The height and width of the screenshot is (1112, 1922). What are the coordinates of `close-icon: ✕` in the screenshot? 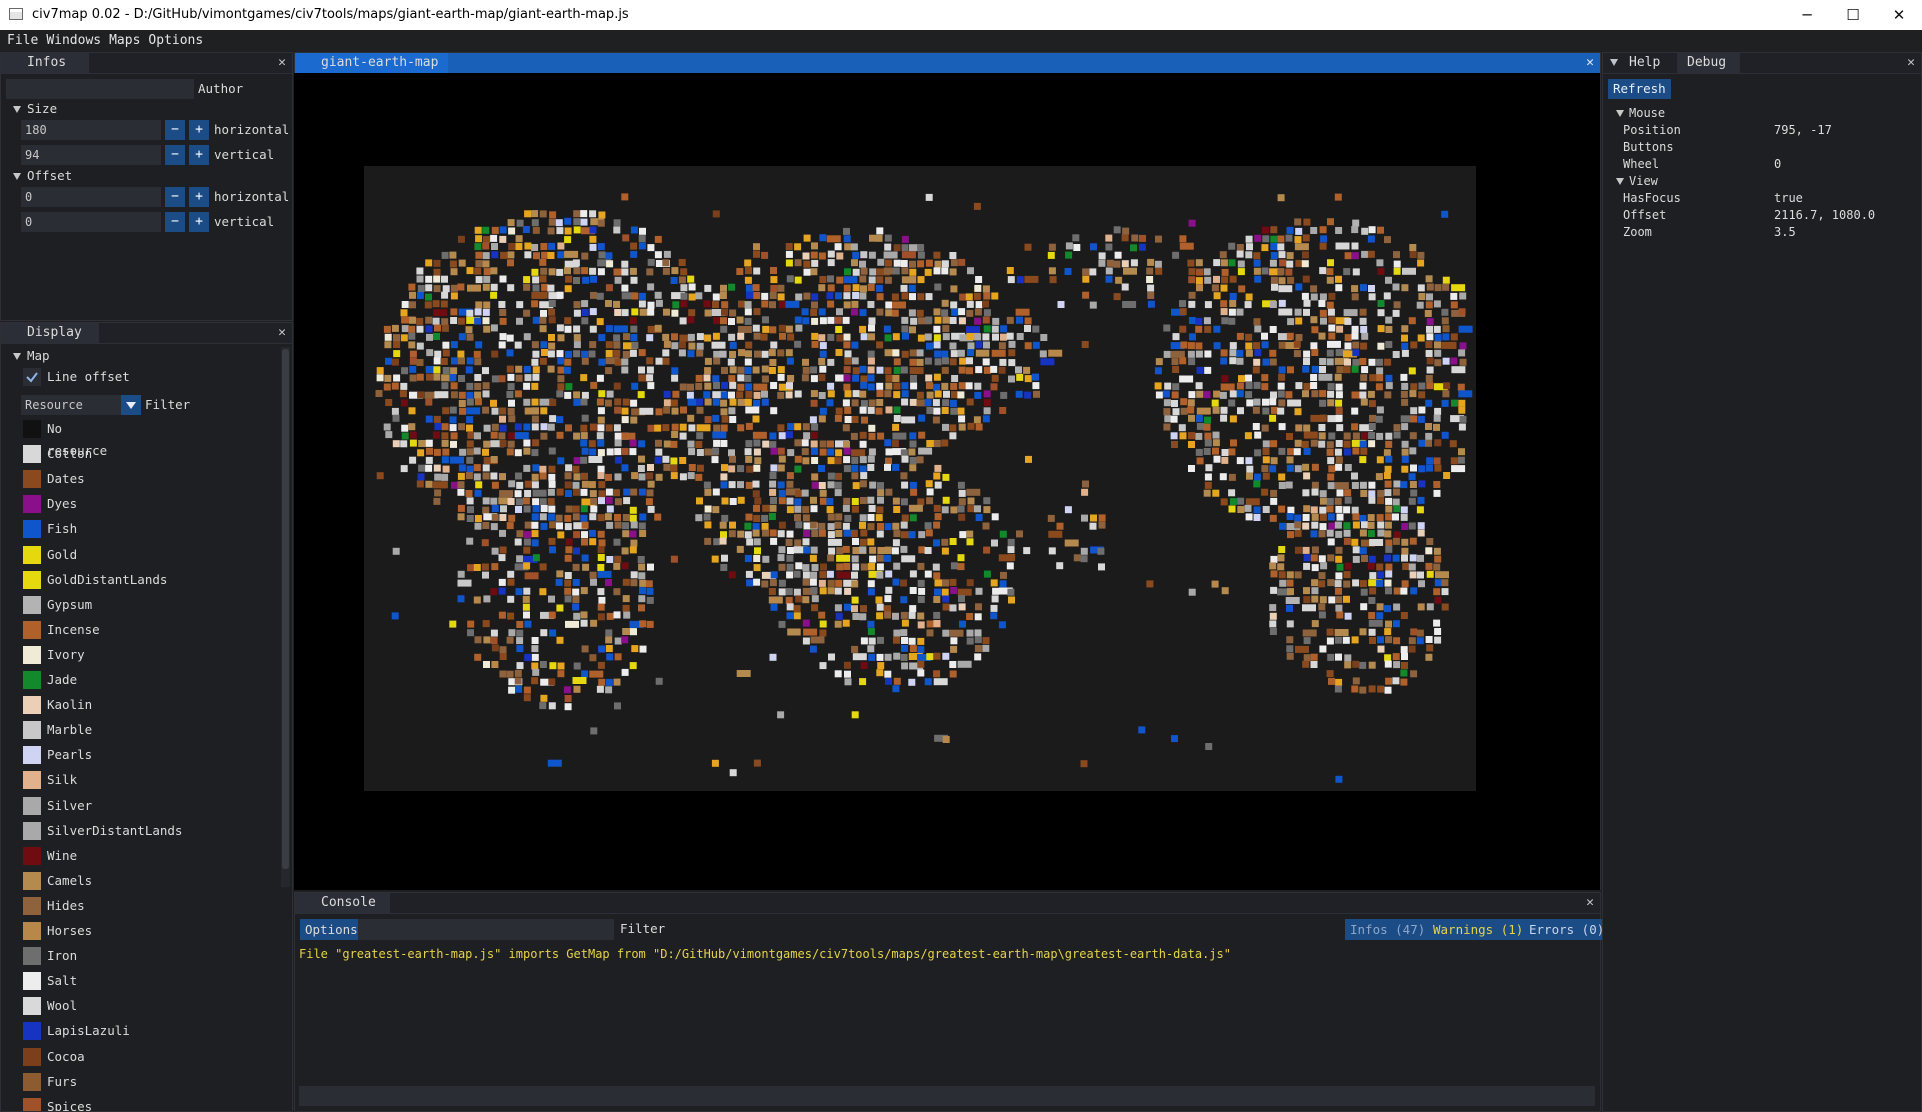 It's located at (1590, 63).